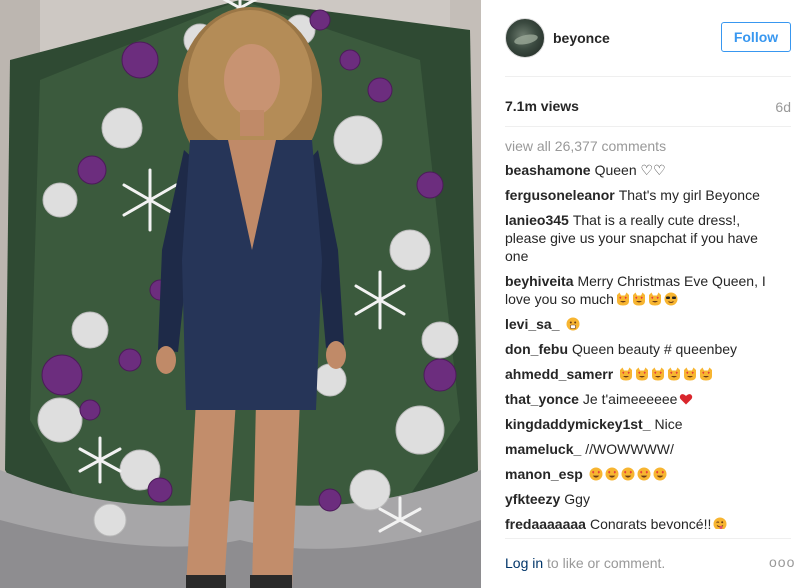 The width and height of the screenshot is (801, 588). I want to click on comment-text: //WOWWWW/, so click(629, 449).